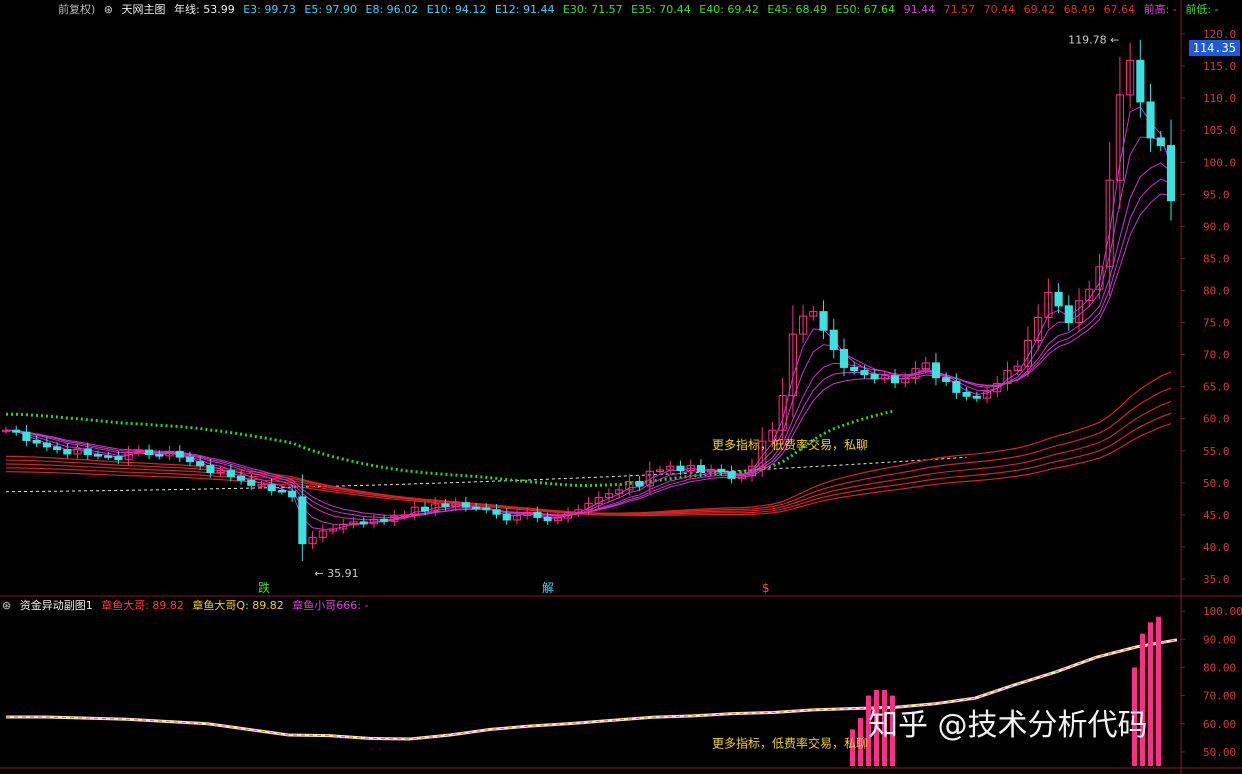 This screenshot has height=774, width=1242. I want to click on sub-y-tick-label: 50.00, so click(1219, 752).